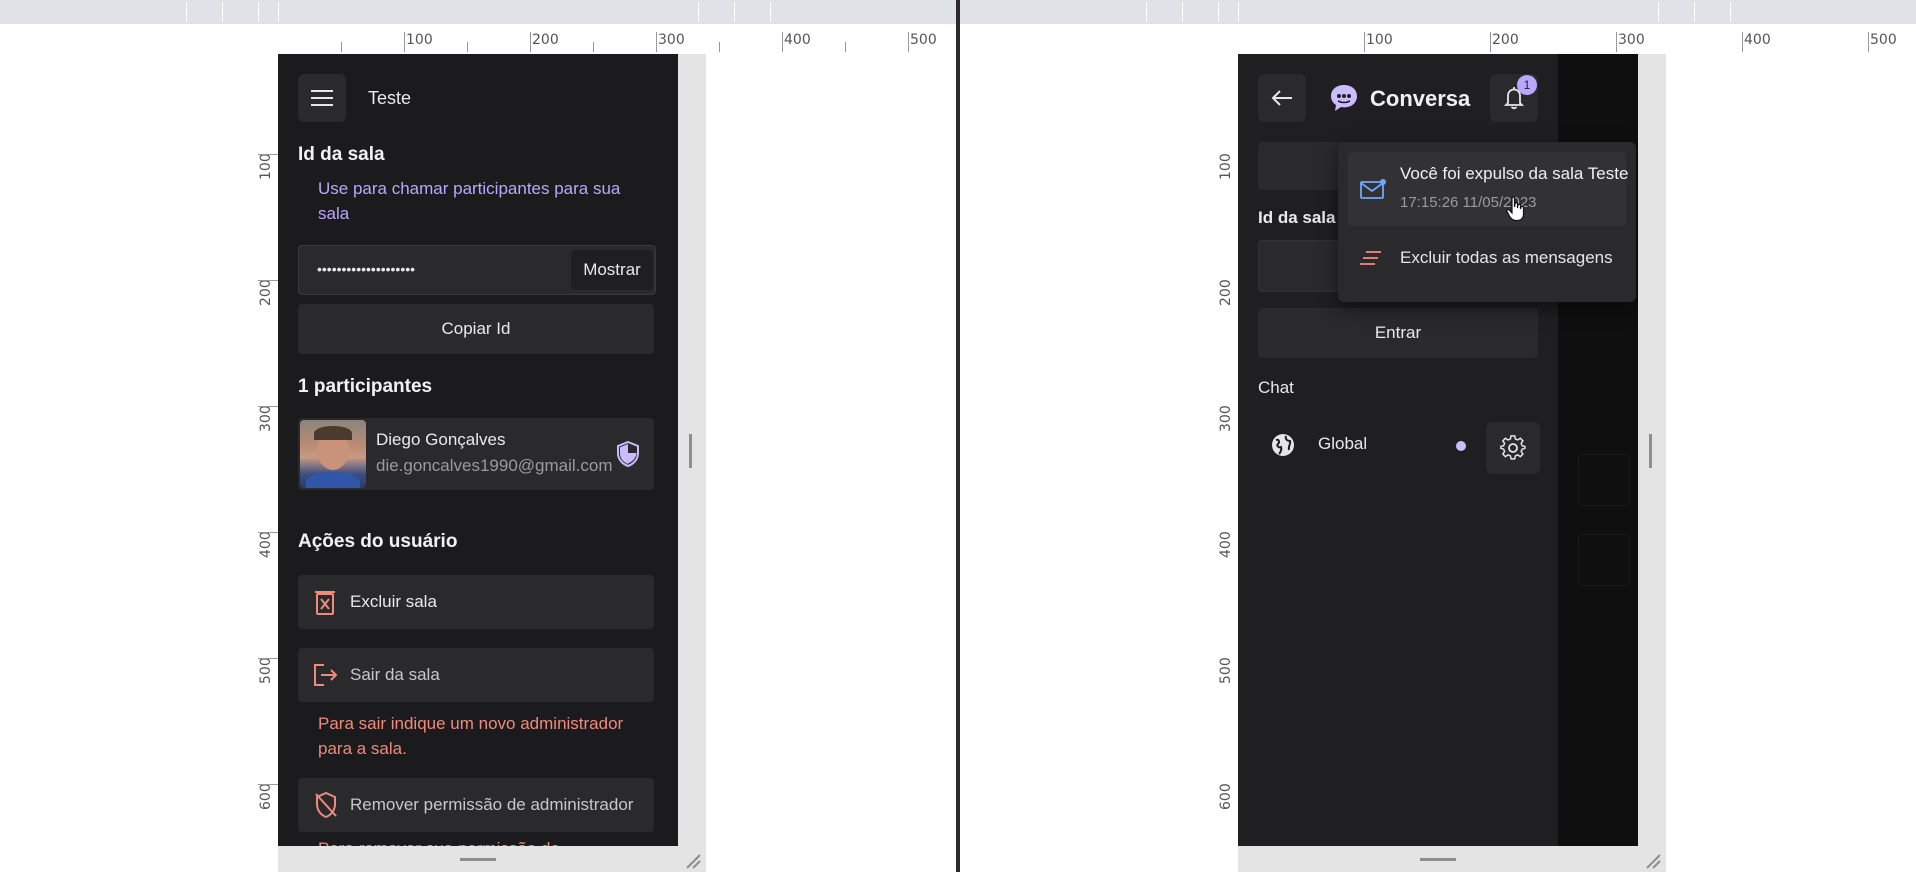 Image resolution: width=1916 pixels, height=872 pixels. I want to click on chat-settings-button, so click(1513, 448).